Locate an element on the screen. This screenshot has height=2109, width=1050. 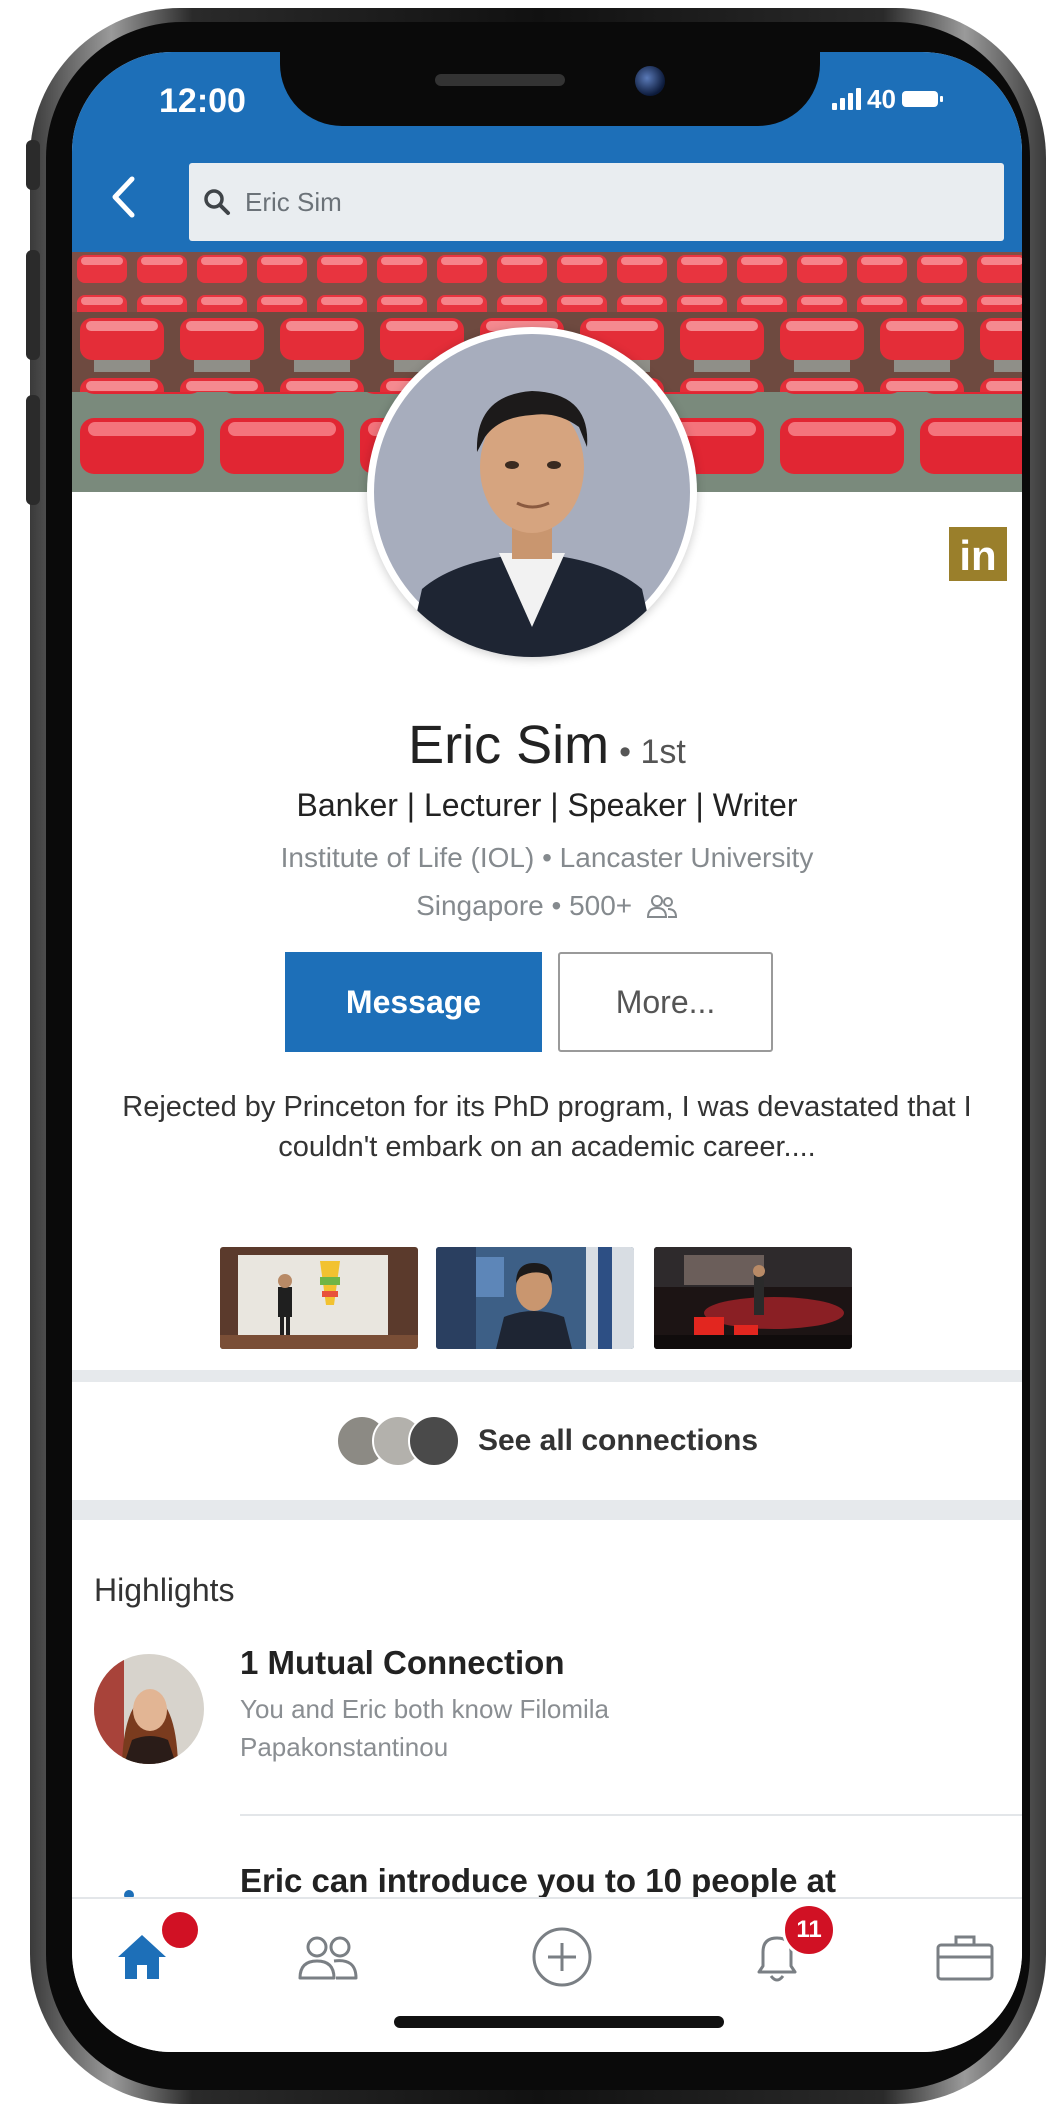
my-network-icon is located at coordinates (328, 1958).